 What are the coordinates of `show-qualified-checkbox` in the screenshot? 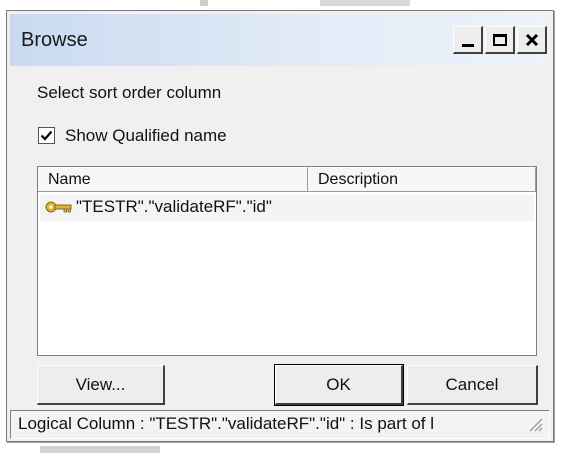 It's located at (46, 135).